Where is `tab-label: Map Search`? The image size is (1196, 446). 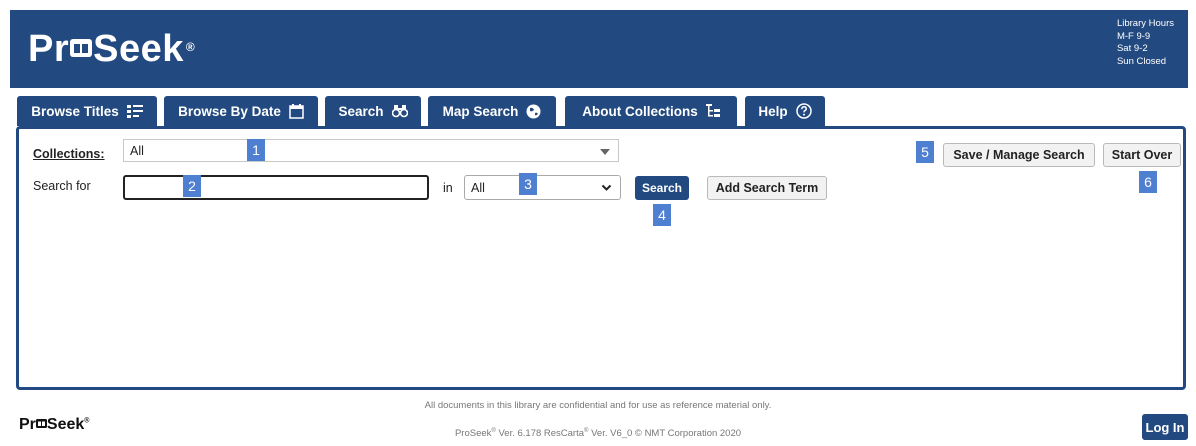 tab-label: Map Search is located at coordinates (480, 111).